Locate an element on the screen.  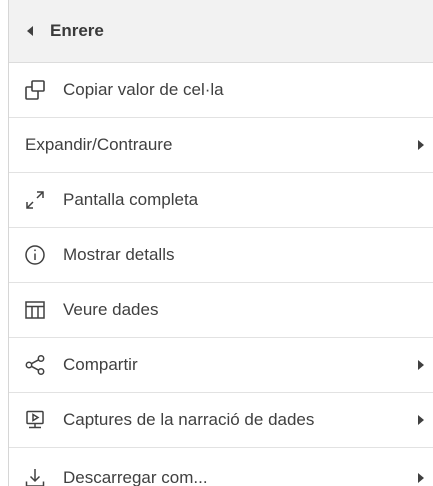
menu-item-expand-collapse: Expandir/Contraure is located at coordinates (221, 145).